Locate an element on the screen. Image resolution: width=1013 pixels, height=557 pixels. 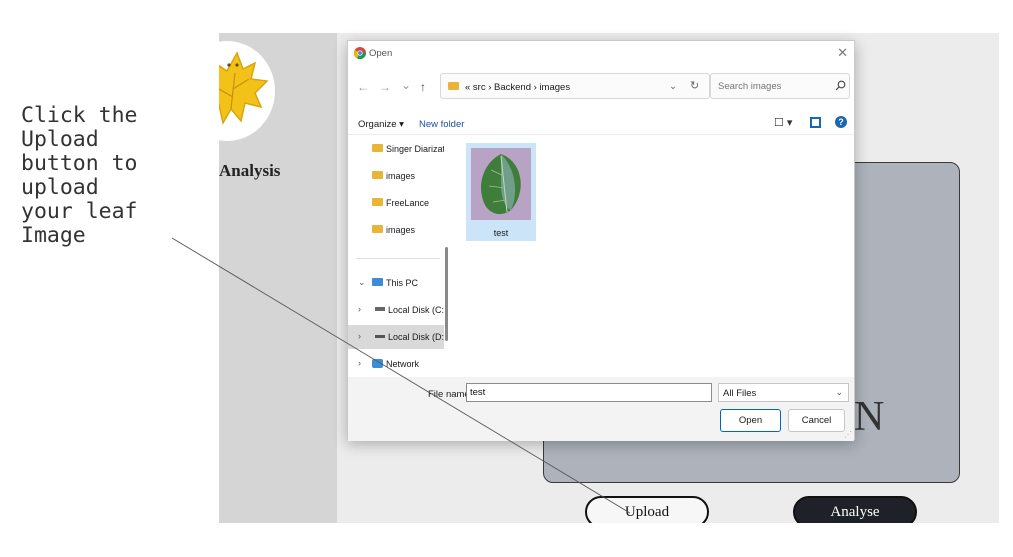
file-item: test is located at coordinates (501, 192).